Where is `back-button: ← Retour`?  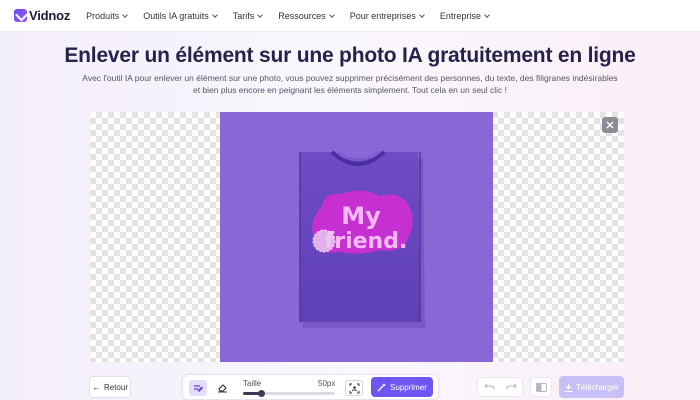 back-button: ← Retour is located at coordinates (110, 387).